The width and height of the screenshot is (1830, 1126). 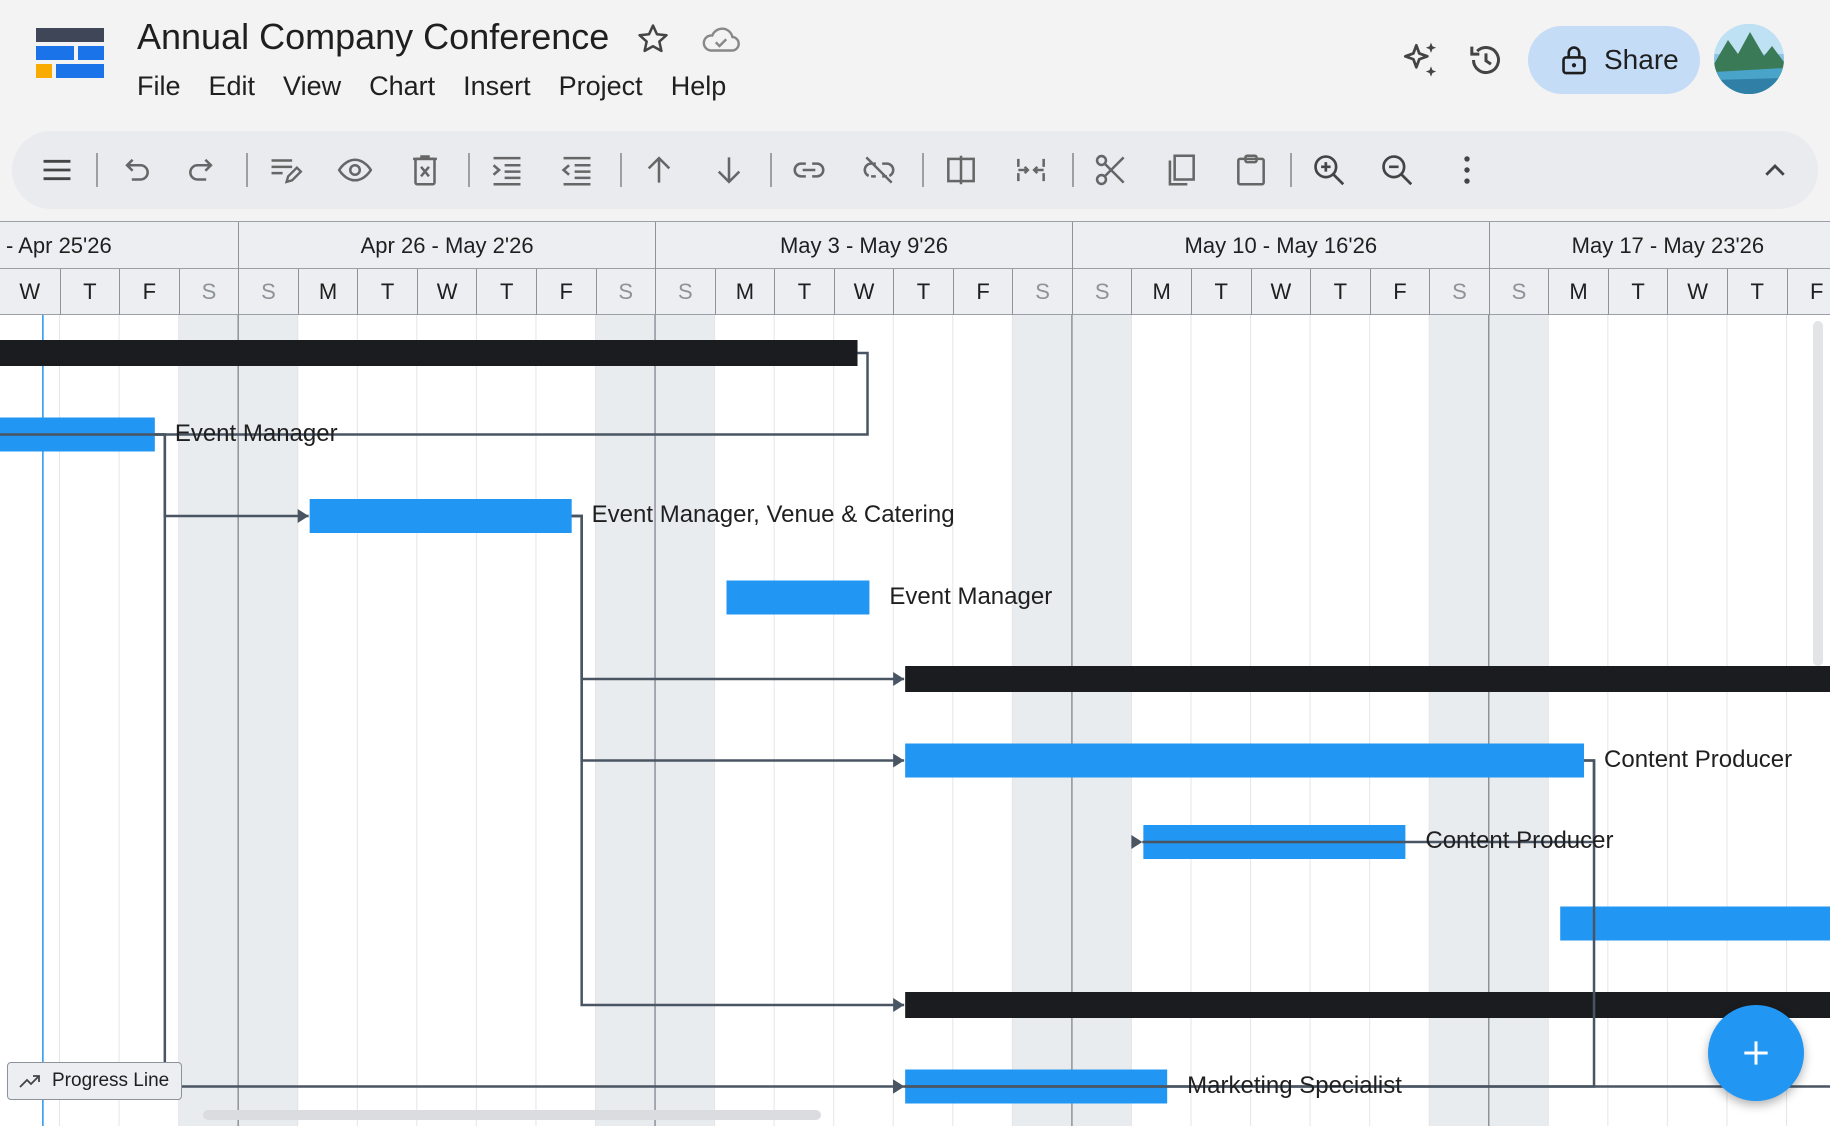 I want to click on horizontal-scrollbar, so click(x=512, y=1115).